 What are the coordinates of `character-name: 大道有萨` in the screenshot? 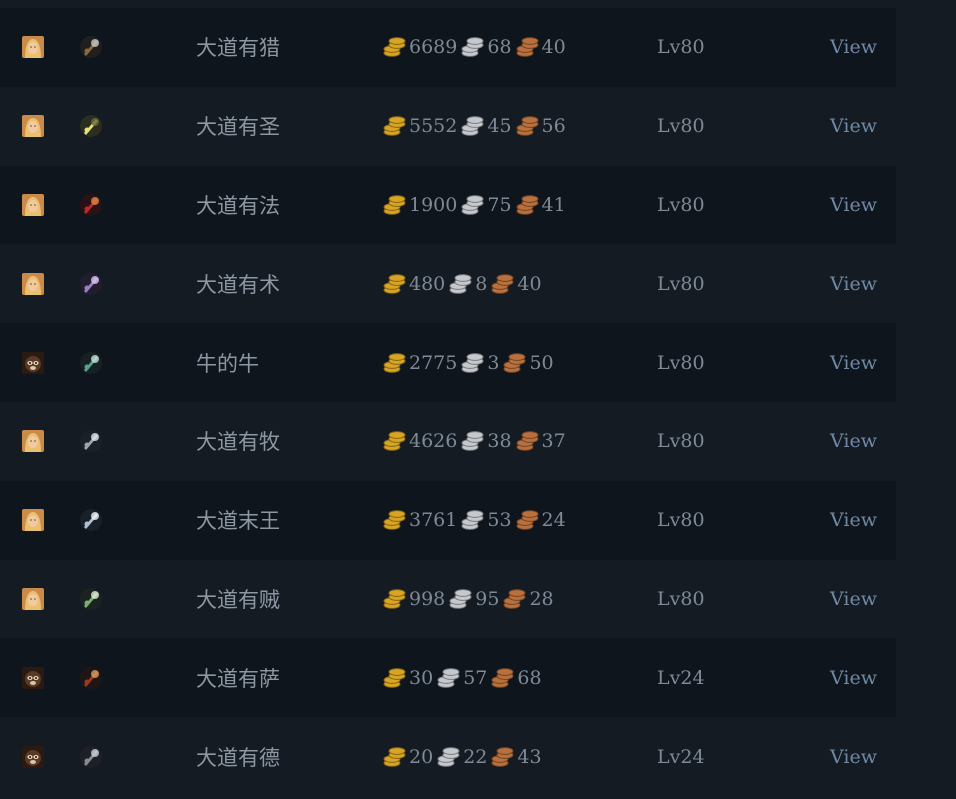 It's located at (238, 678).